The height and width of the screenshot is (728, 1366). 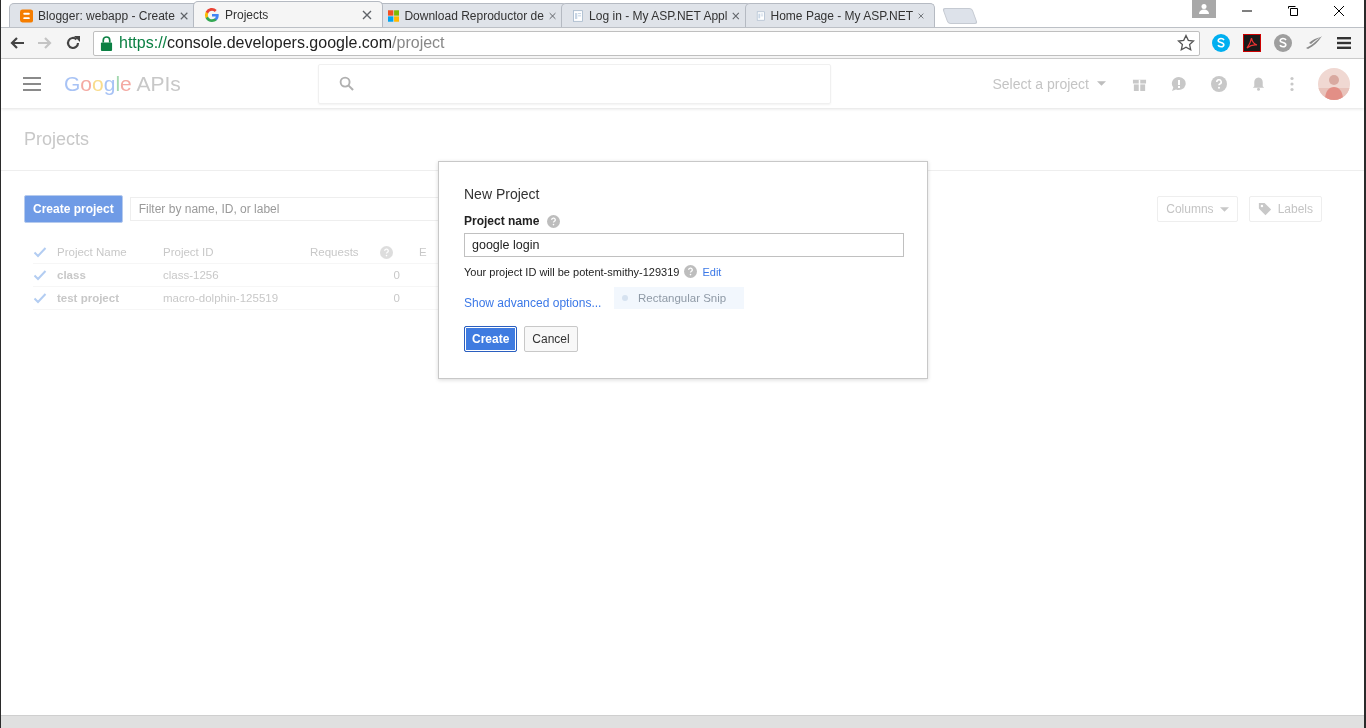 What do you see at coordinates (625, 298) in the screenshot?
I see `dot-icon` at bounding box center [625, 298].